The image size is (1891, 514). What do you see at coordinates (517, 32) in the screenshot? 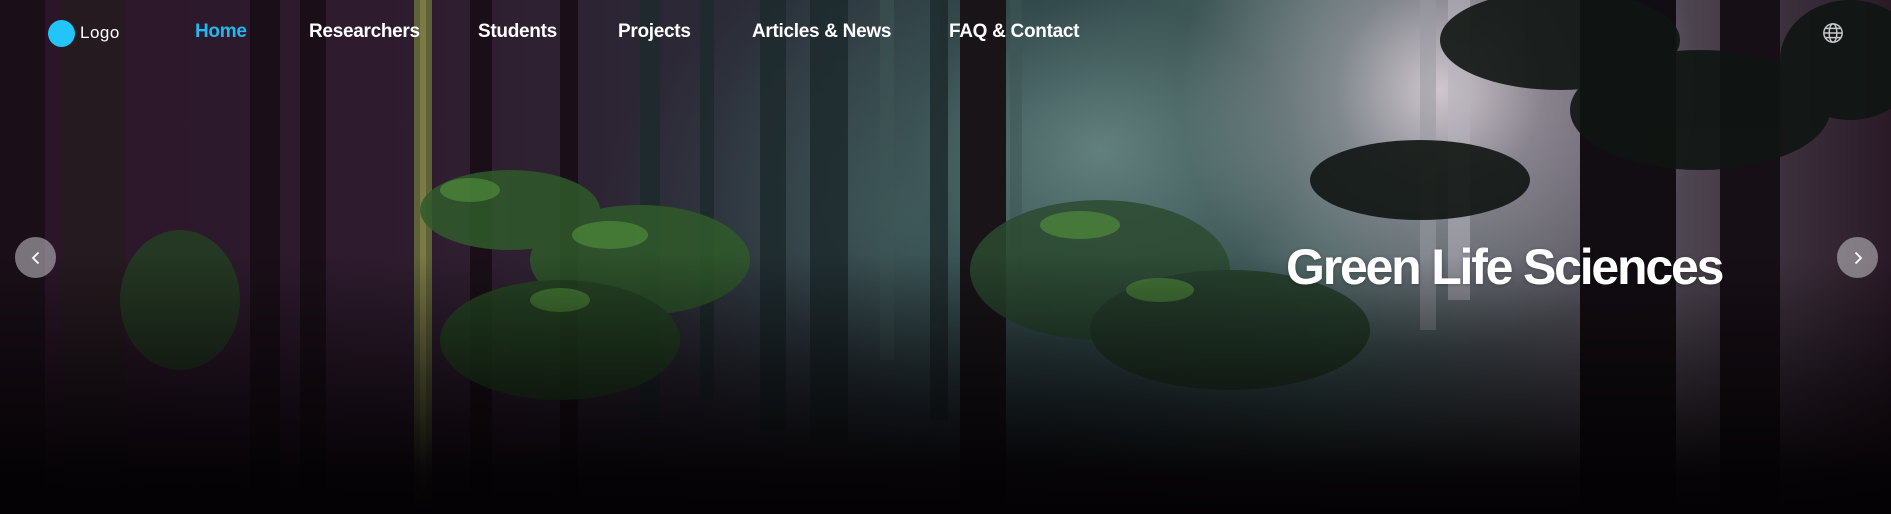
I see `nav-item-students: Students` at bounding box center [517, 32].